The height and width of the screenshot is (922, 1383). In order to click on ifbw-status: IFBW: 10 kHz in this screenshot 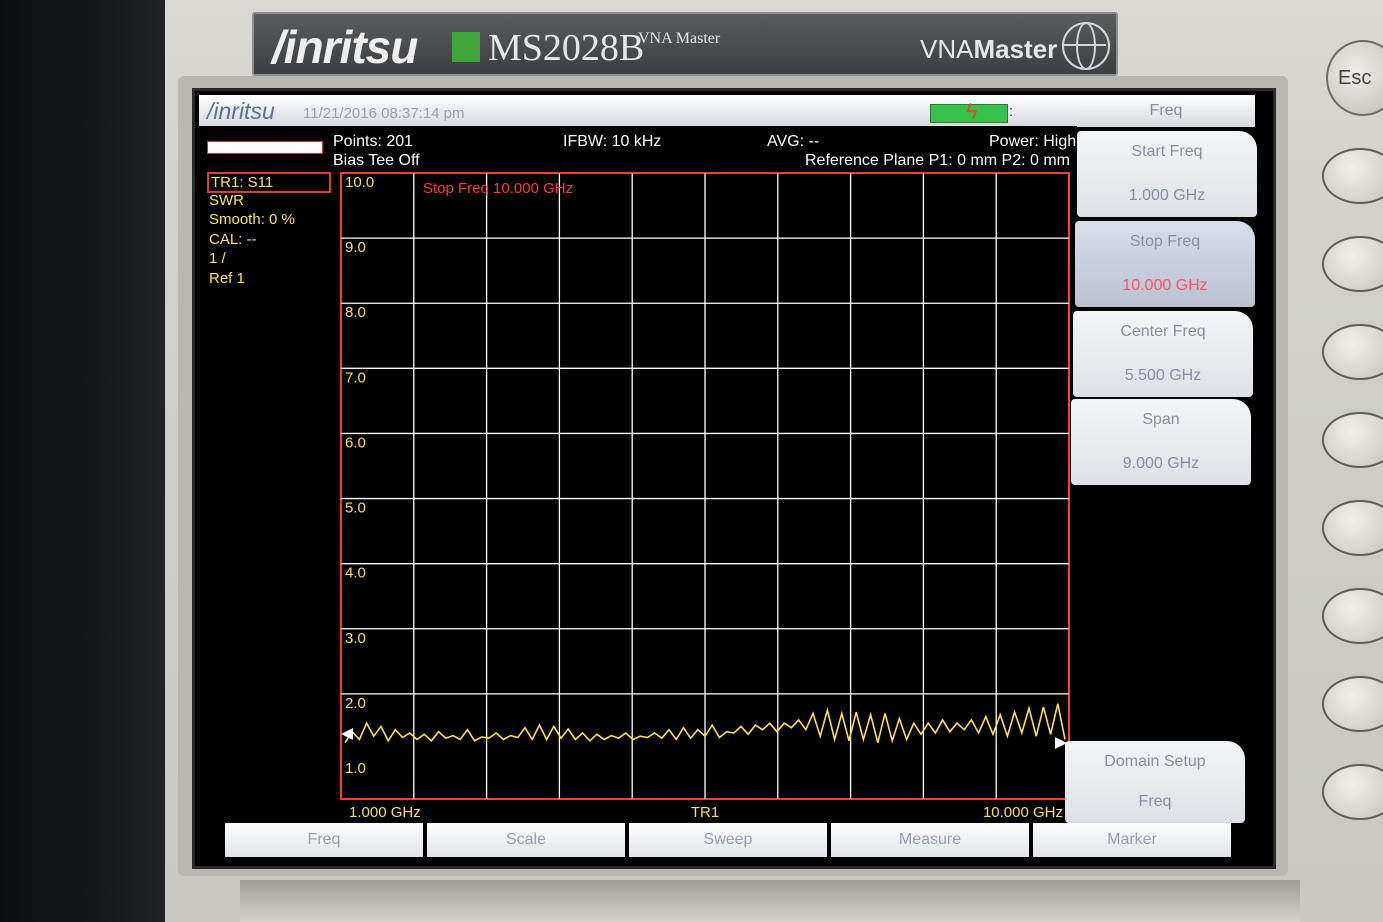, I will do `click(612, 141)`.